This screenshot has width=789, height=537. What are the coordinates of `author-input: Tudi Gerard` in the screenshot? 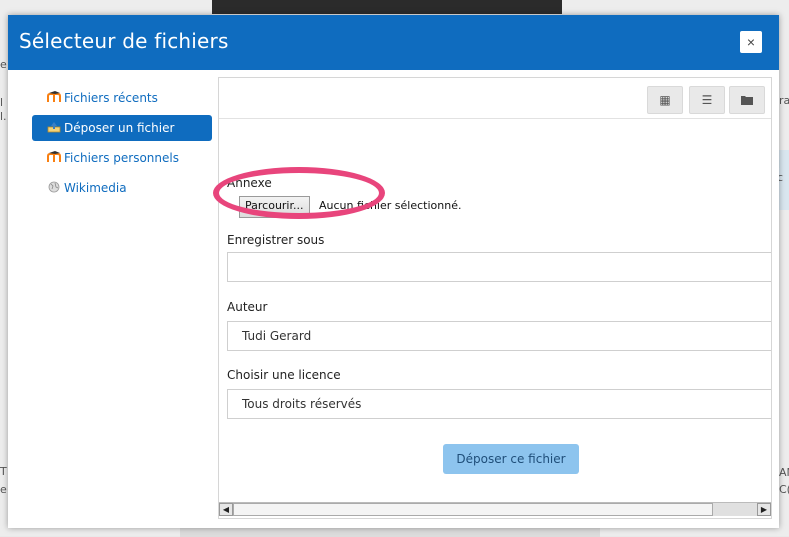 It's located at (499, 336).